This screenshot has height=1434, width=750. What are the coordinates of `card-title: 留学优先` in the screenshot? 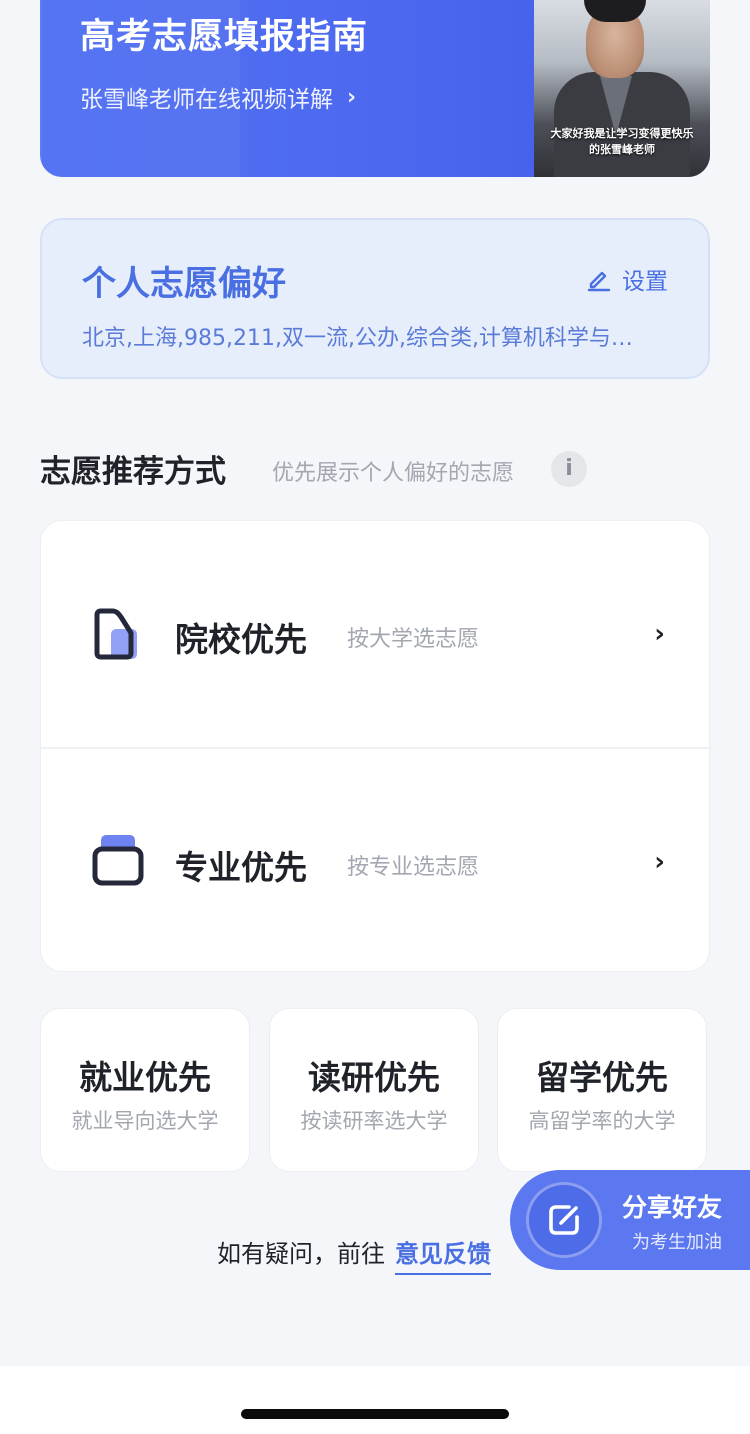 It's located at (602, 1077).